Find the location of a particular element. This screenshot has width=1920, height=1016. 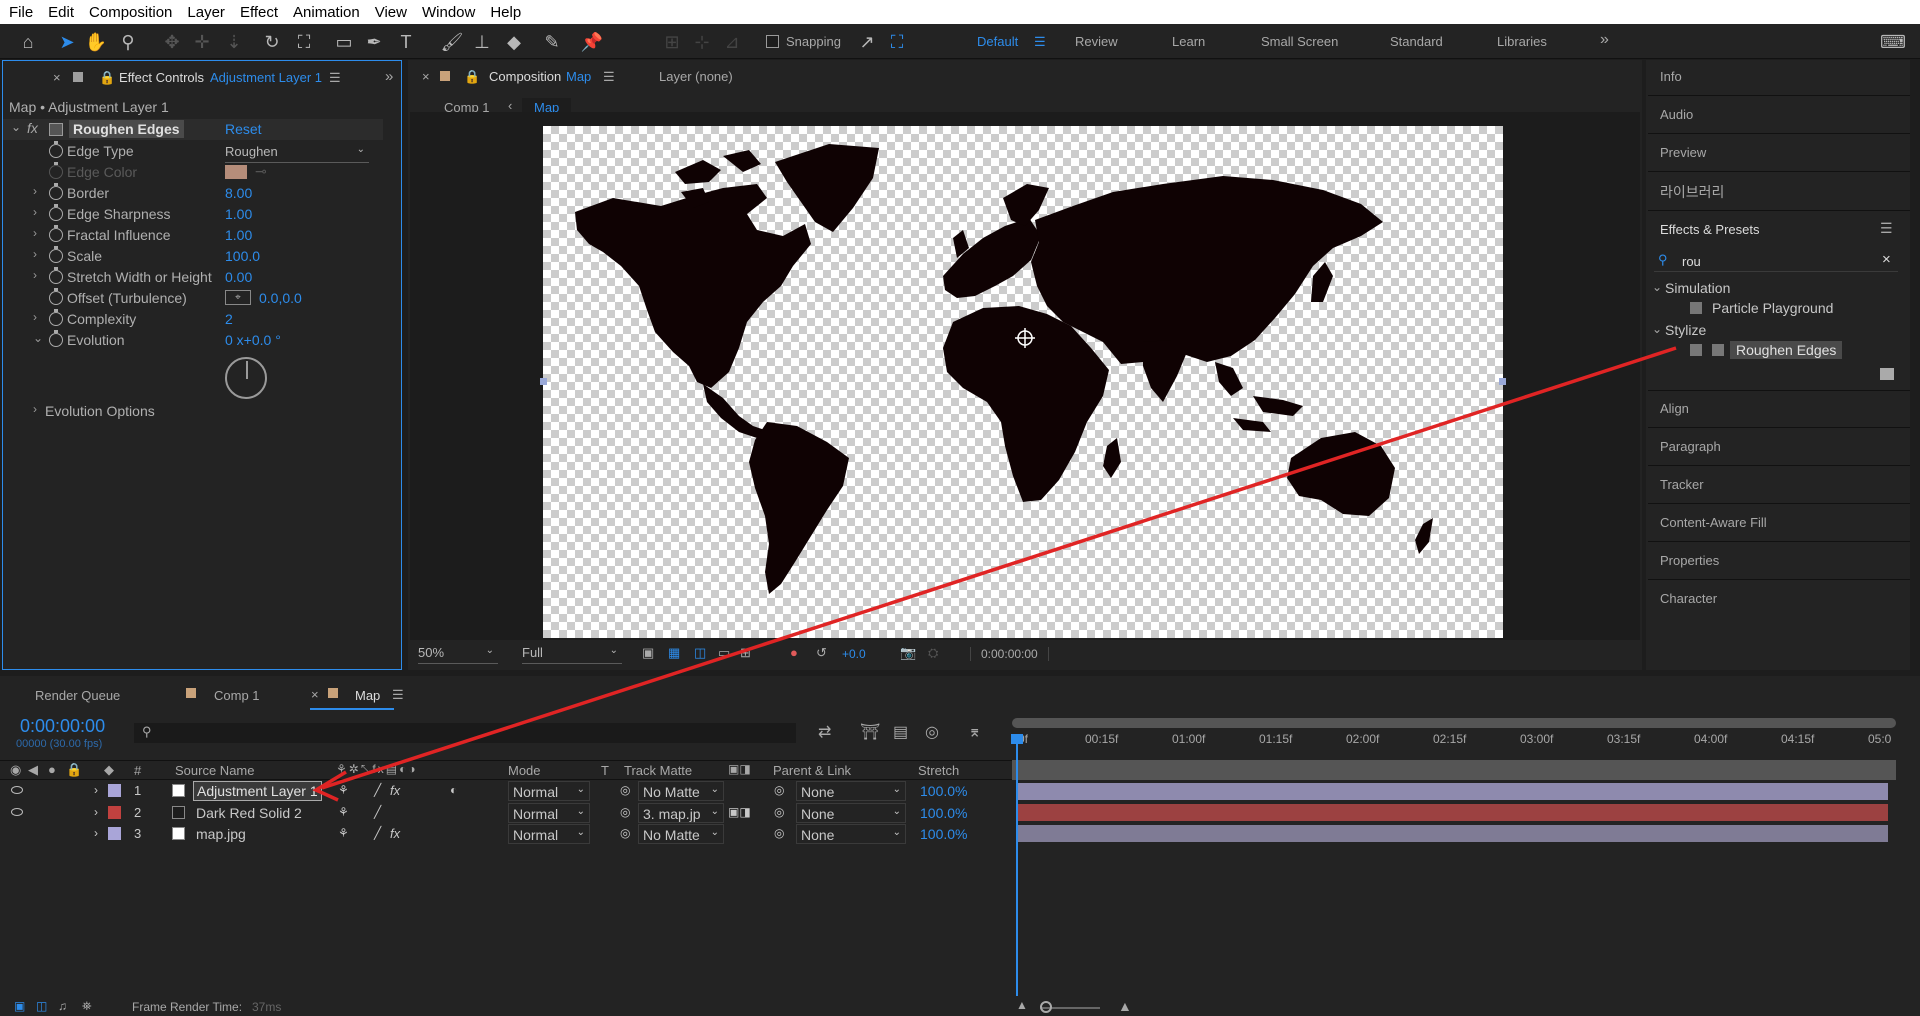

nest-icon: ◫ is located at coordinates (41, 1006).